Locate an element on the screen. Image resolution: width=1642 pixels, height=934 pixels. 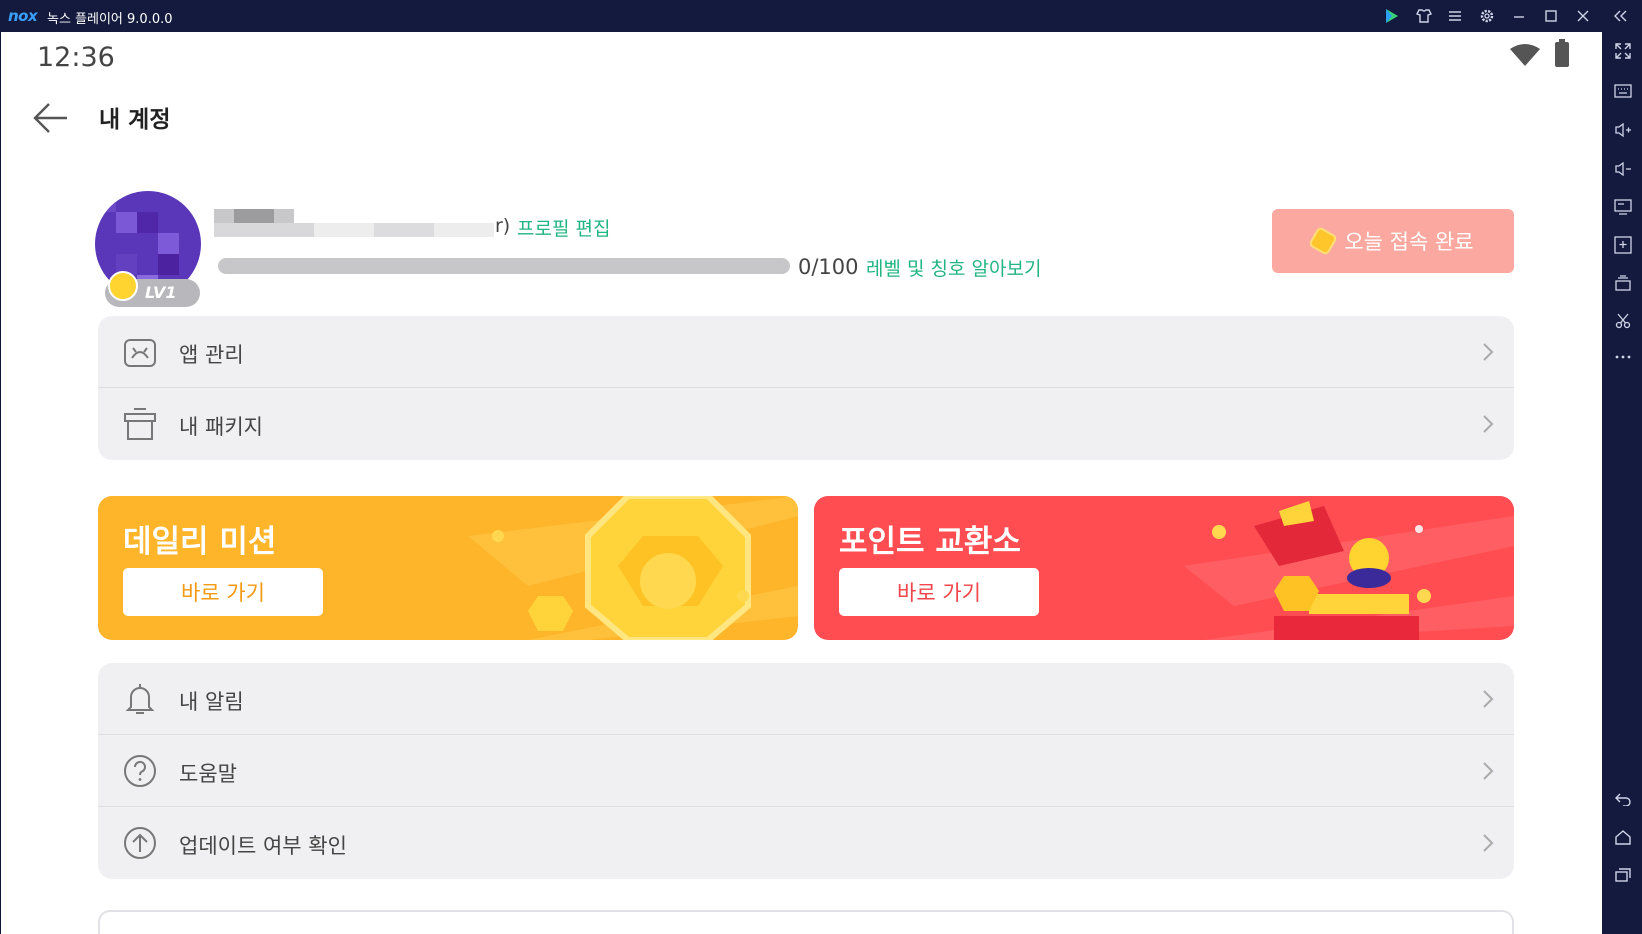
menu-item-label: 내 패키지 is located at coordinates (221, 427).